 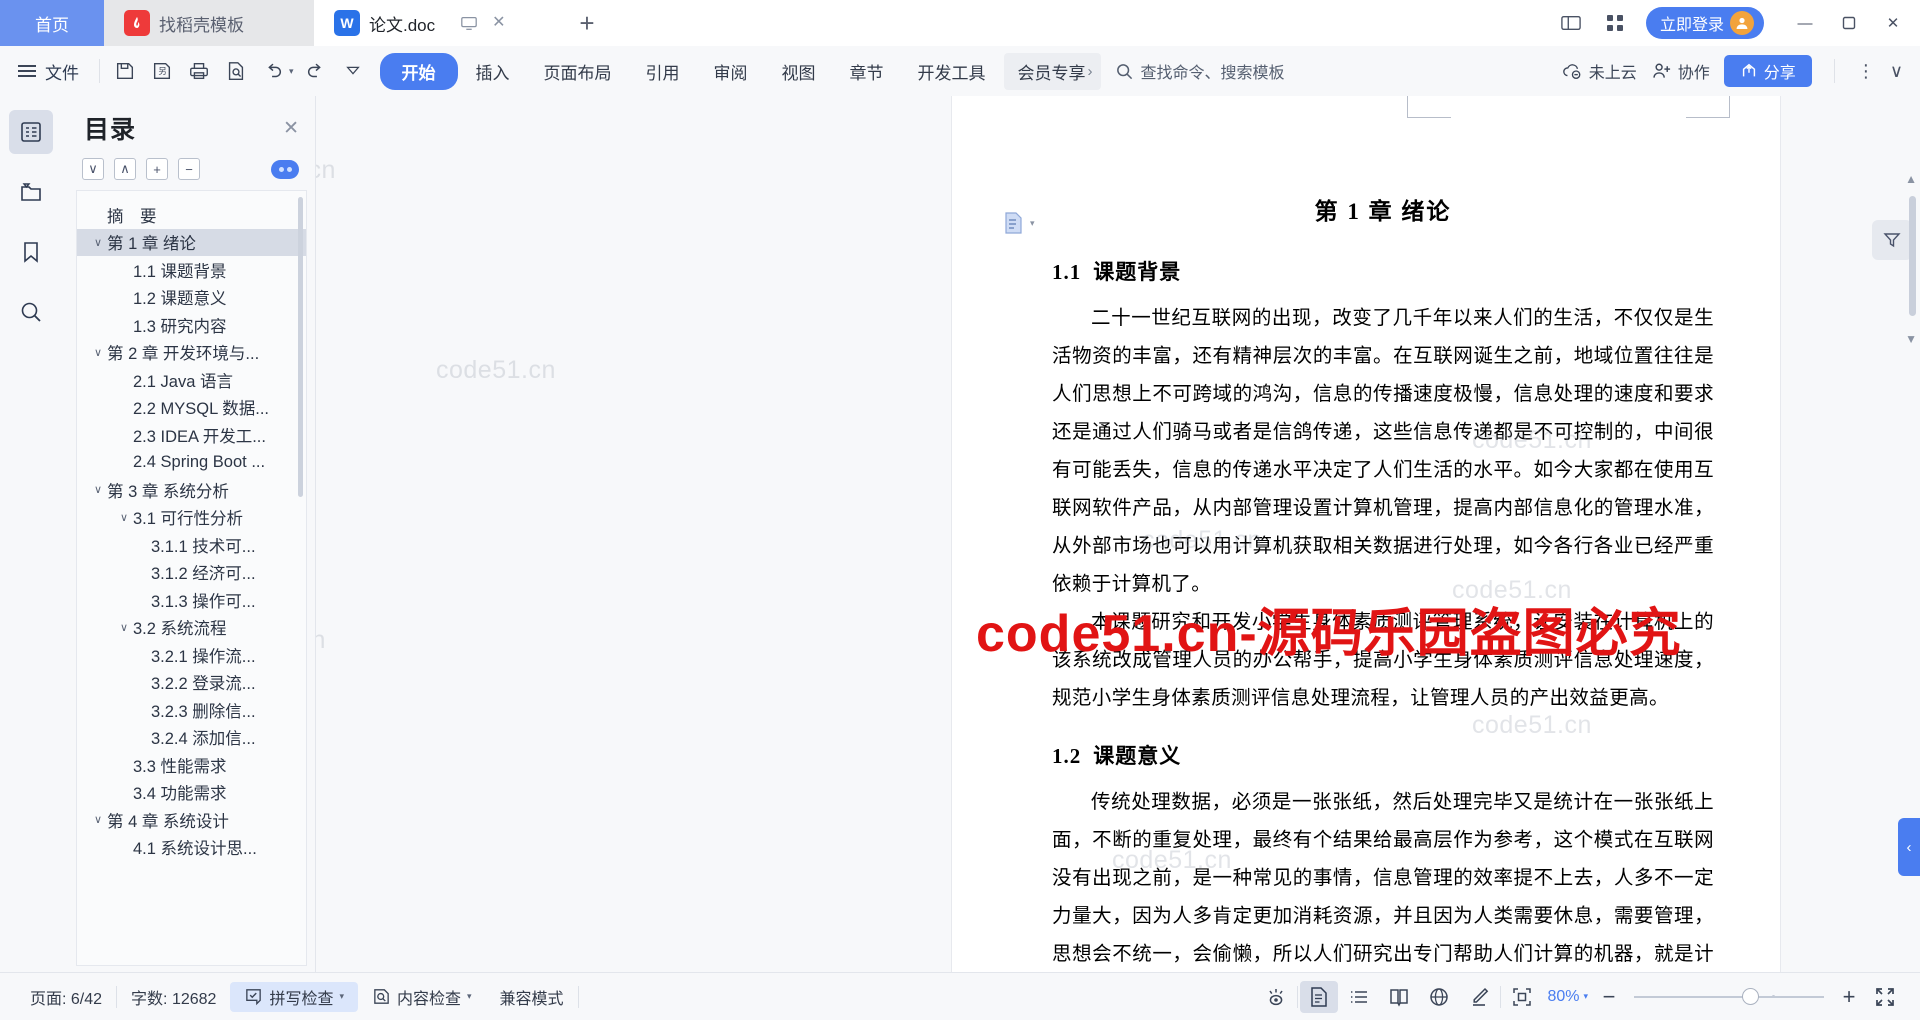 What do you see at coordinates (291, 71) in the screenshot?
I see `undo-dropdown-icon: ▾` at bounding box center [291, 71].